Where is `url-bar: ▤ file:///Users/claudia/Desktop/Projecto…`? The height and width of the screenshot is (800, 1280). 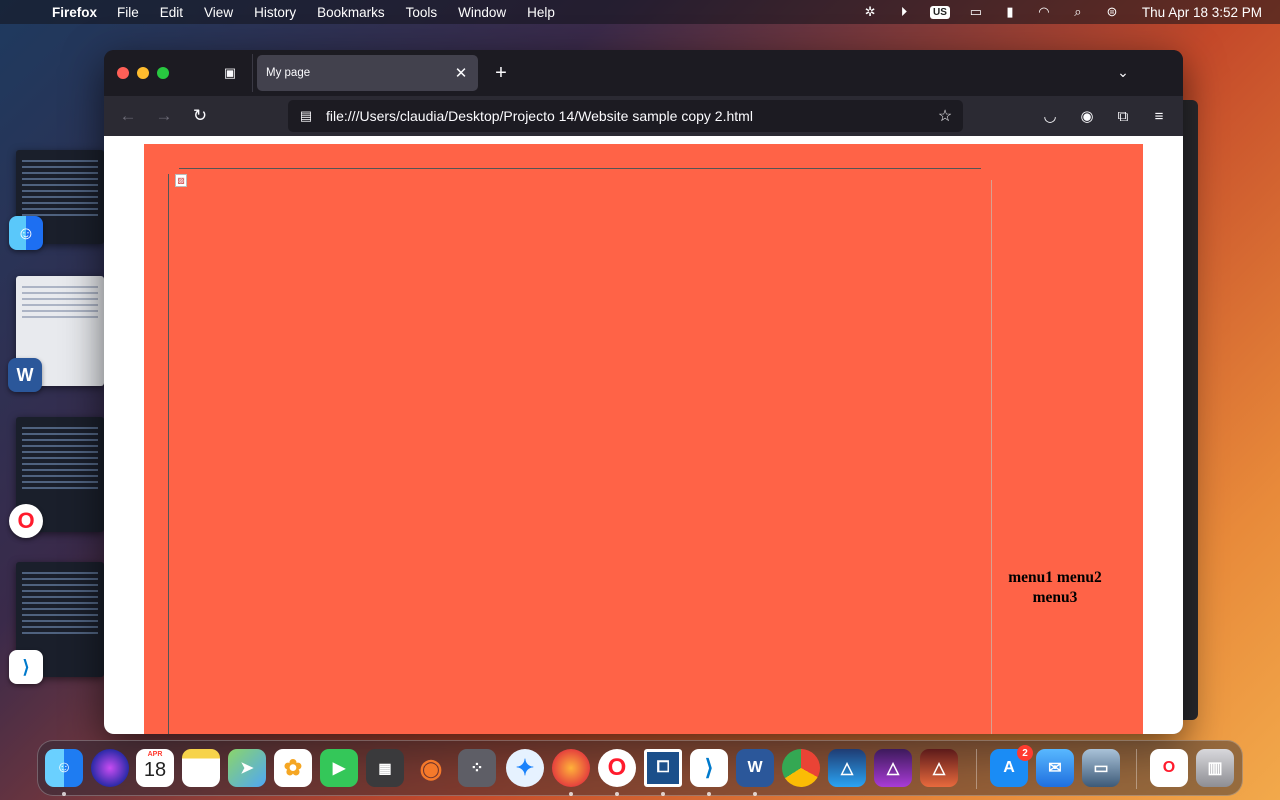 url-bar: ▤ file:///Users/claudia/Desktop/Projecto… is located at coordinates (625, 116).